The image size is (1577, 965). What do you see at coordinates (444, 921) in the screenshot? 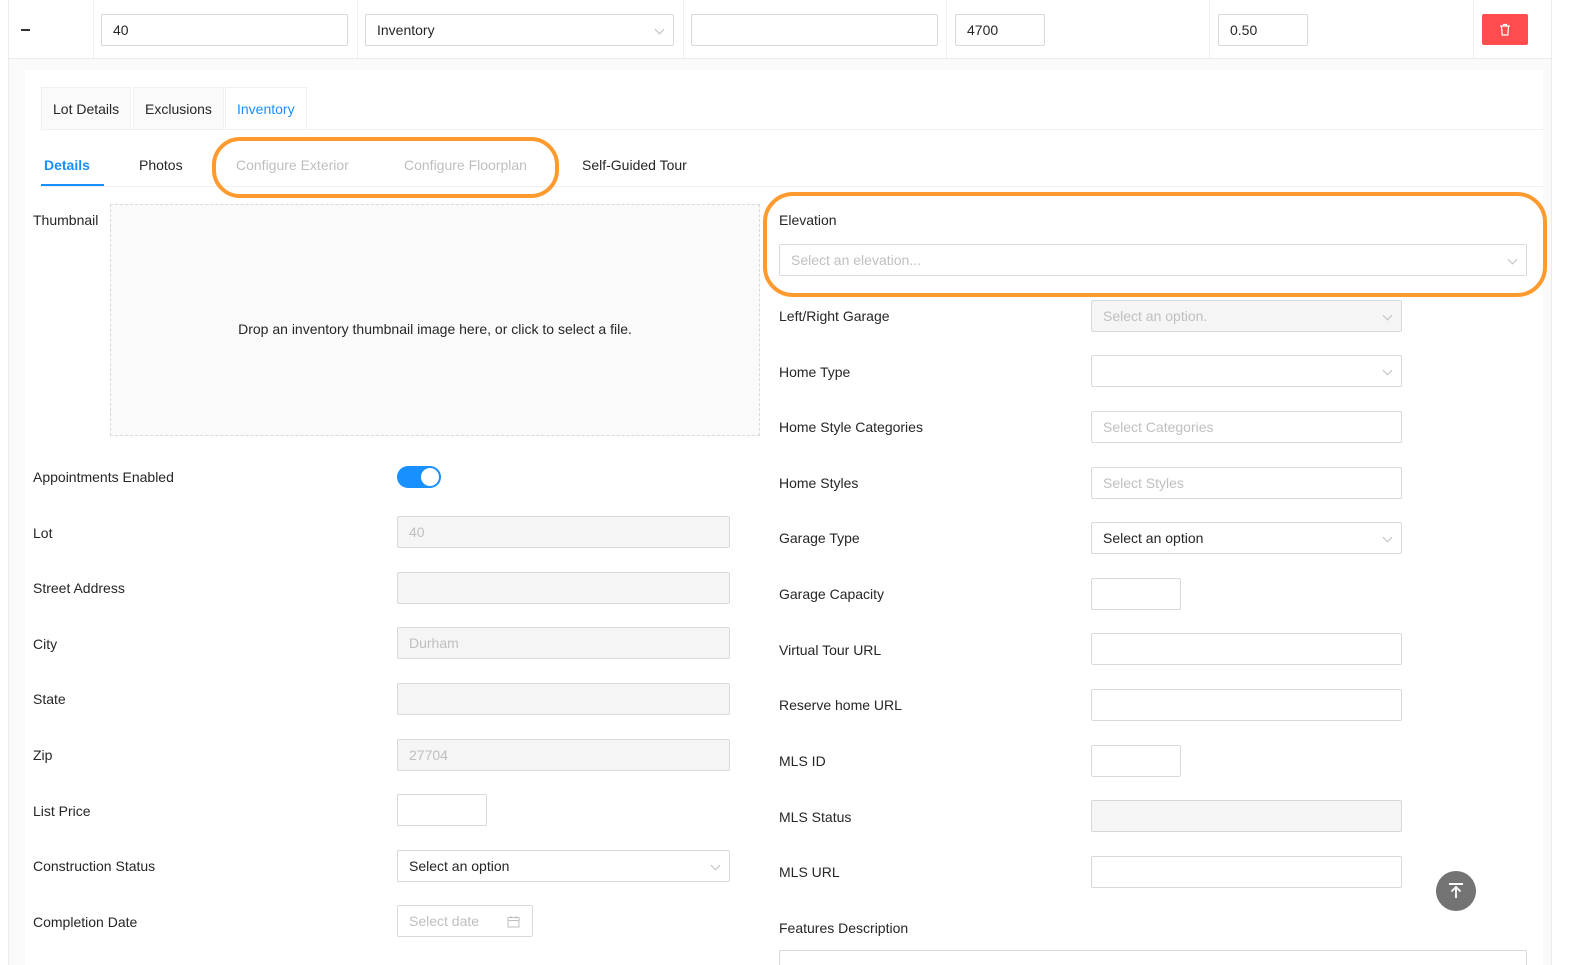
I see `completion-date-placeholder: Select date` at bounding box center [444, 921].